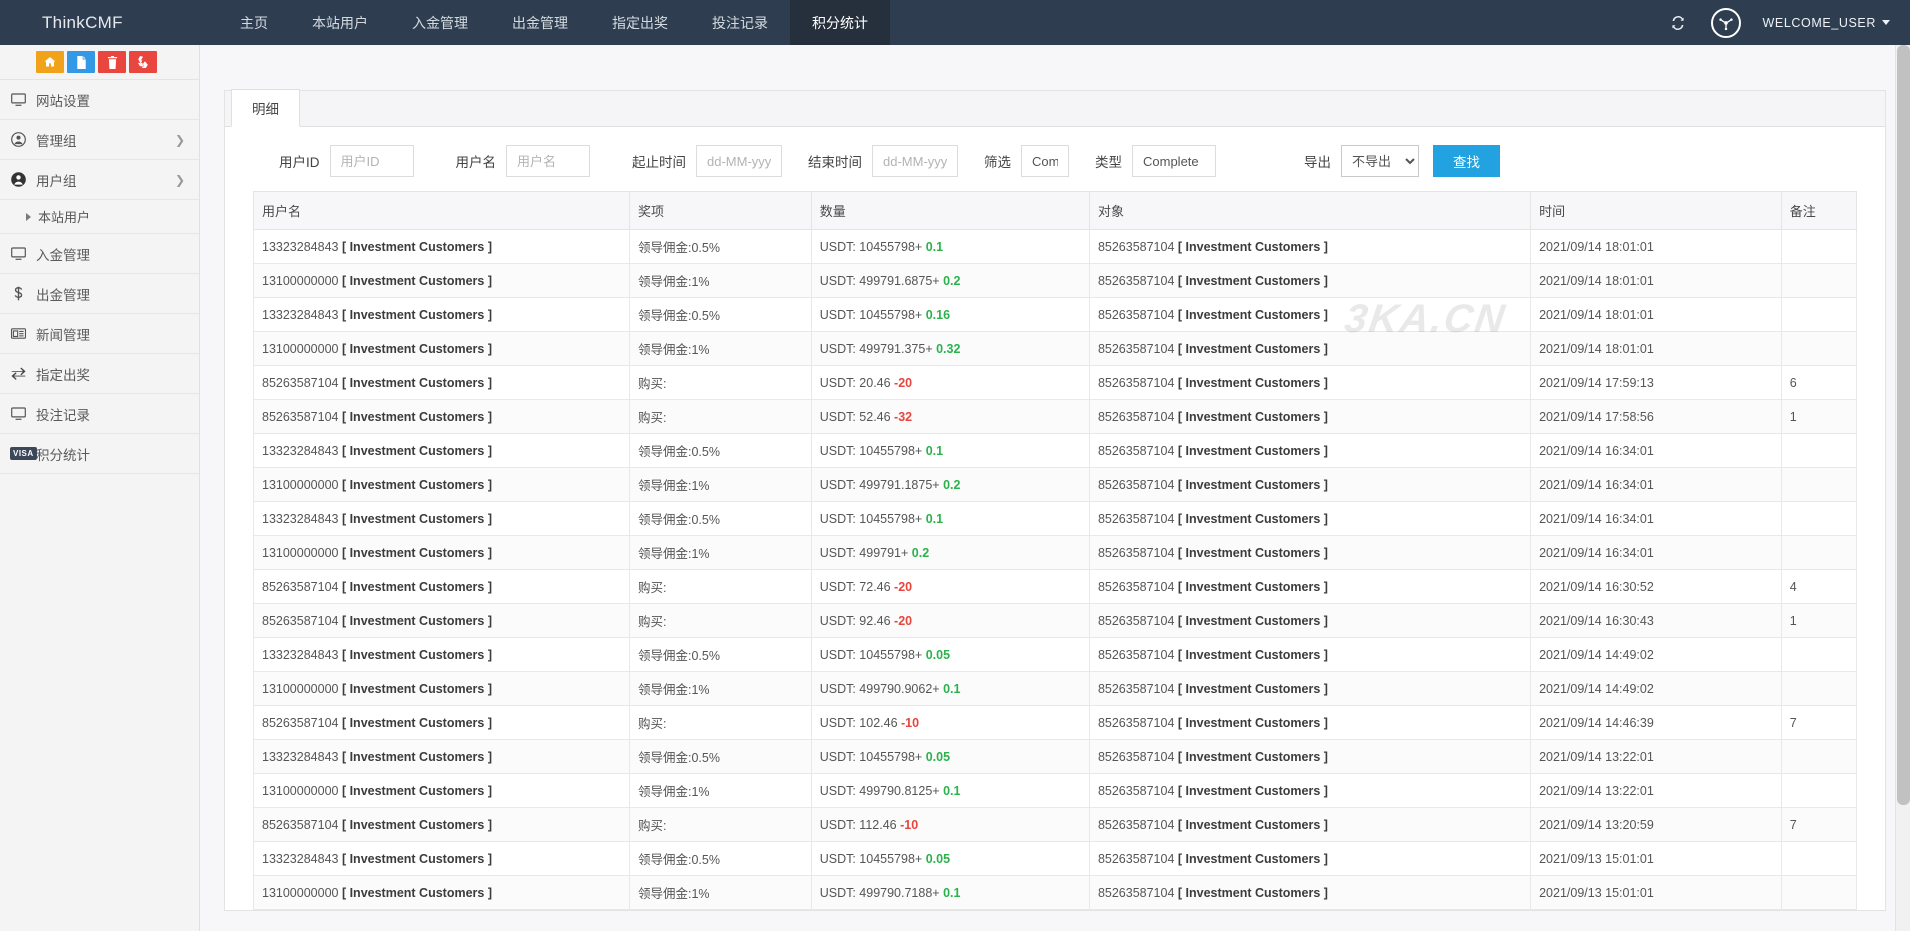 This screenshot has width=1910, height=931. I want to click on username-input, so click(548, 161).